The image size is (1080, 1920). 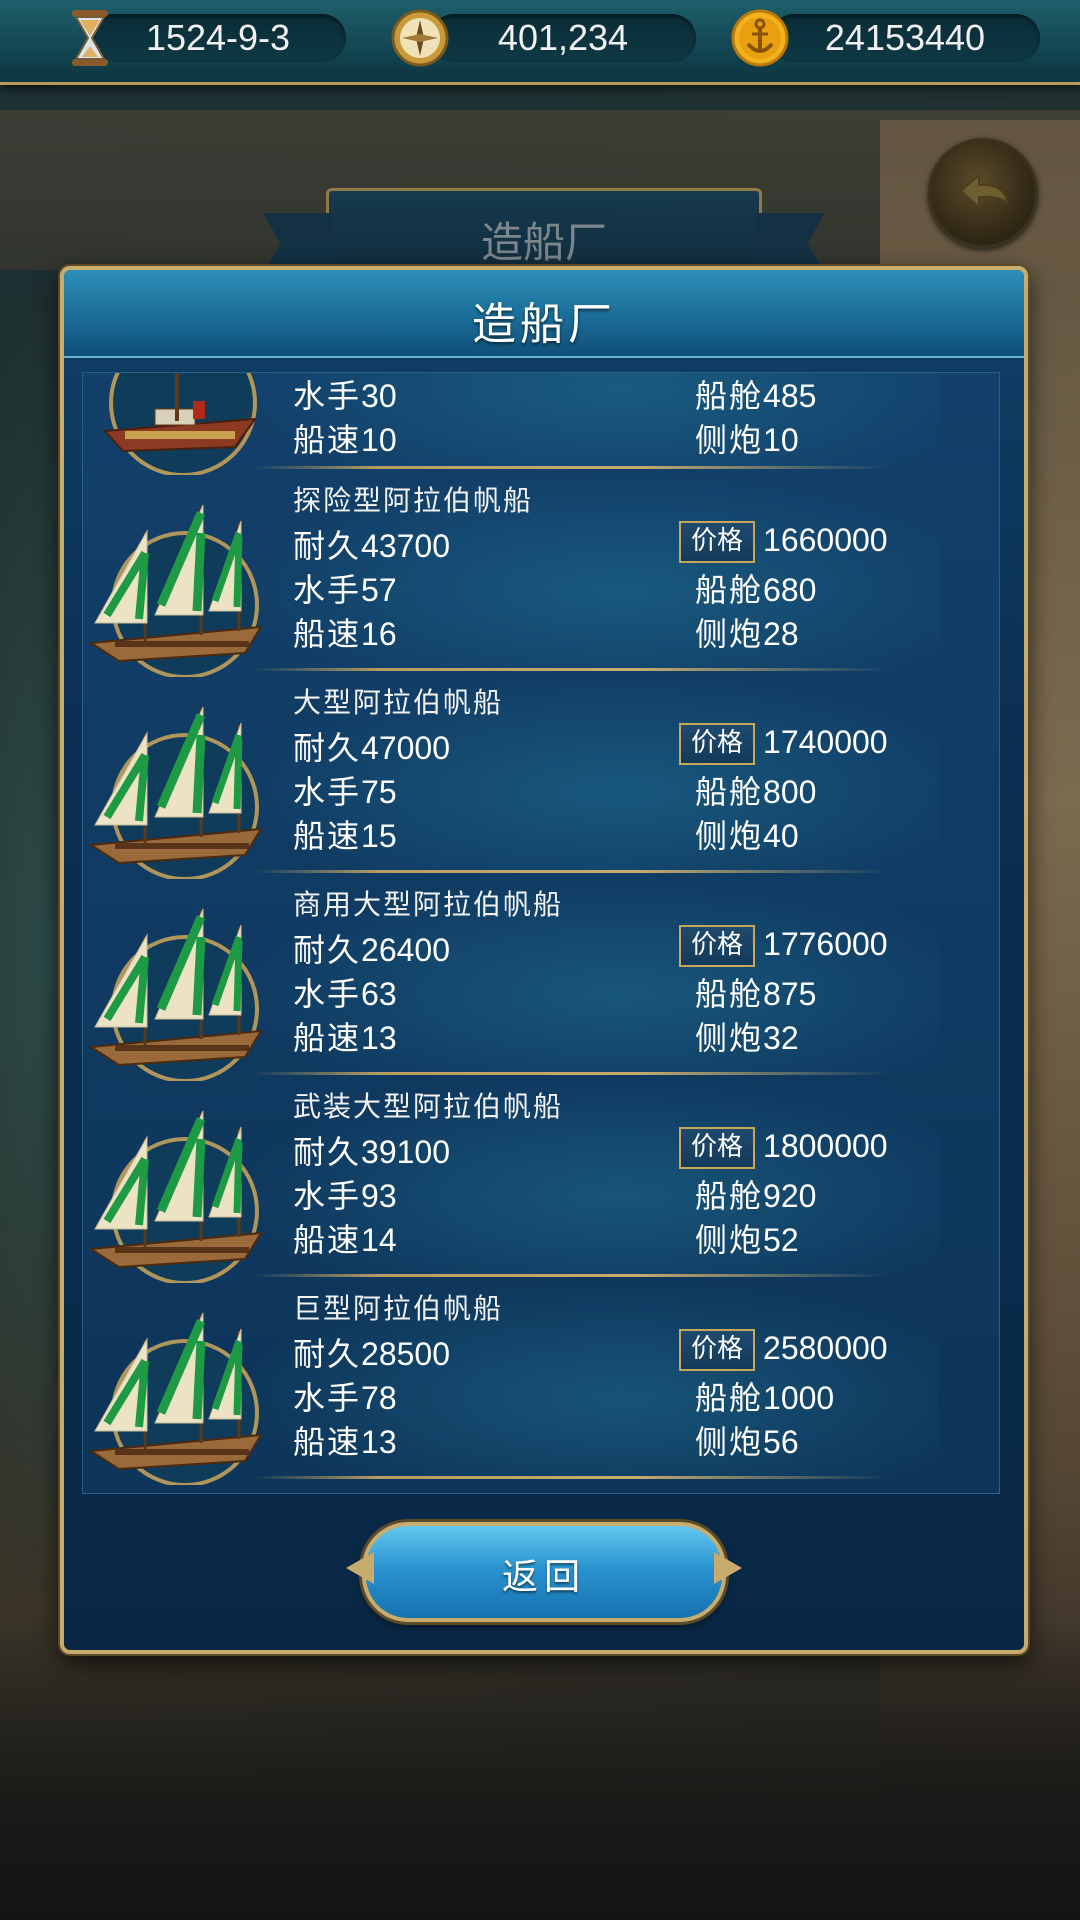 What do you see at coordinates (345, 395) in the screenshot?
I see `sailors-stat: 水手30` at bounding box center [345, 395].